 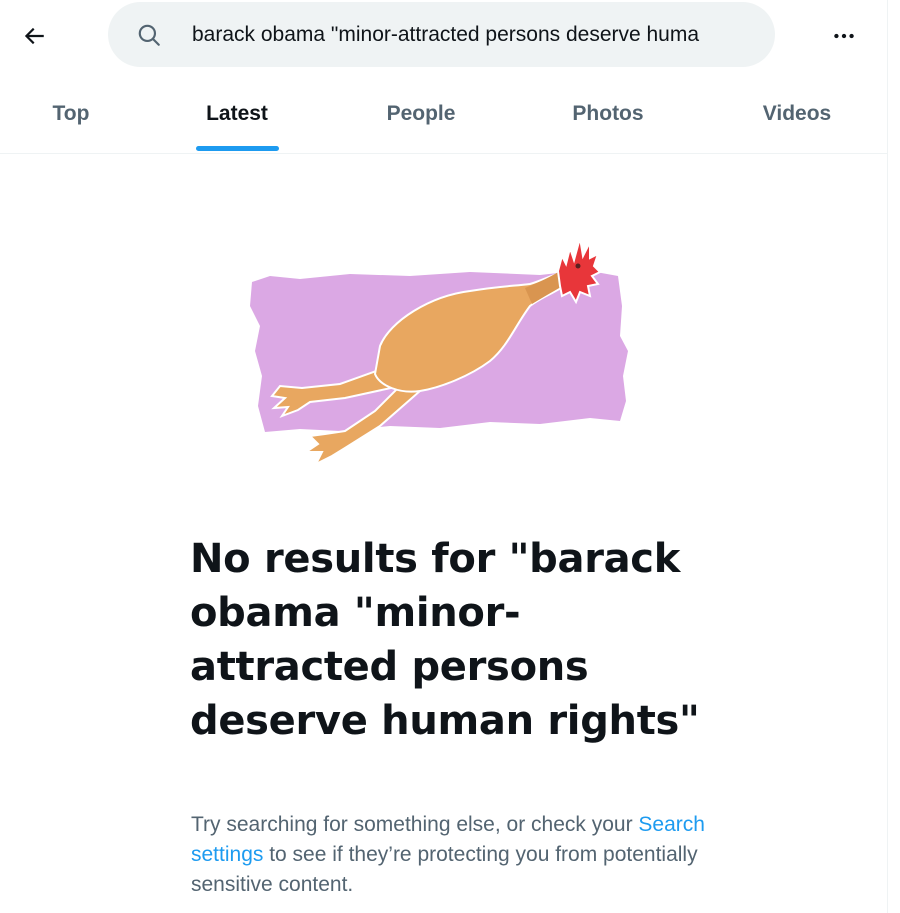 I want to click on tab-latest: Latest, so click(x=237, y=114).